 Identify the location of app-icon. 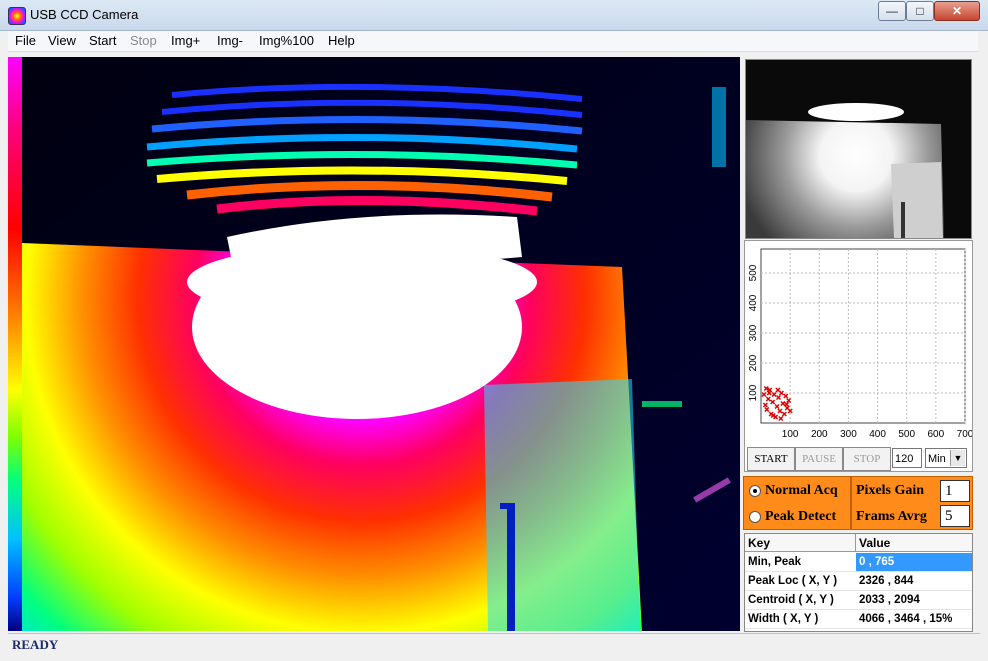
(17, 16).